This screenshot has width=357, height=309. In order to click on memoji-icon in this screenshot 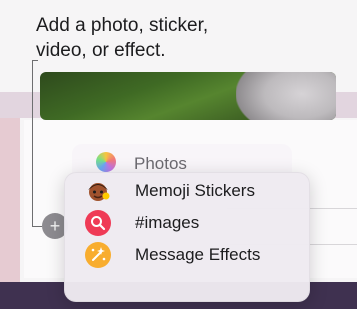, I will do `click(98, 191)`.